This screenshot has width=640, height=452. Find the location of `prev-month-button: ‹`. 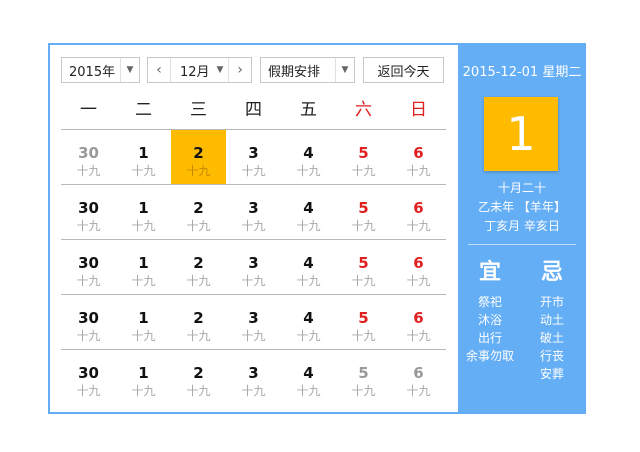

prev-month-button: ‹ is located at coordinates (159, 70).